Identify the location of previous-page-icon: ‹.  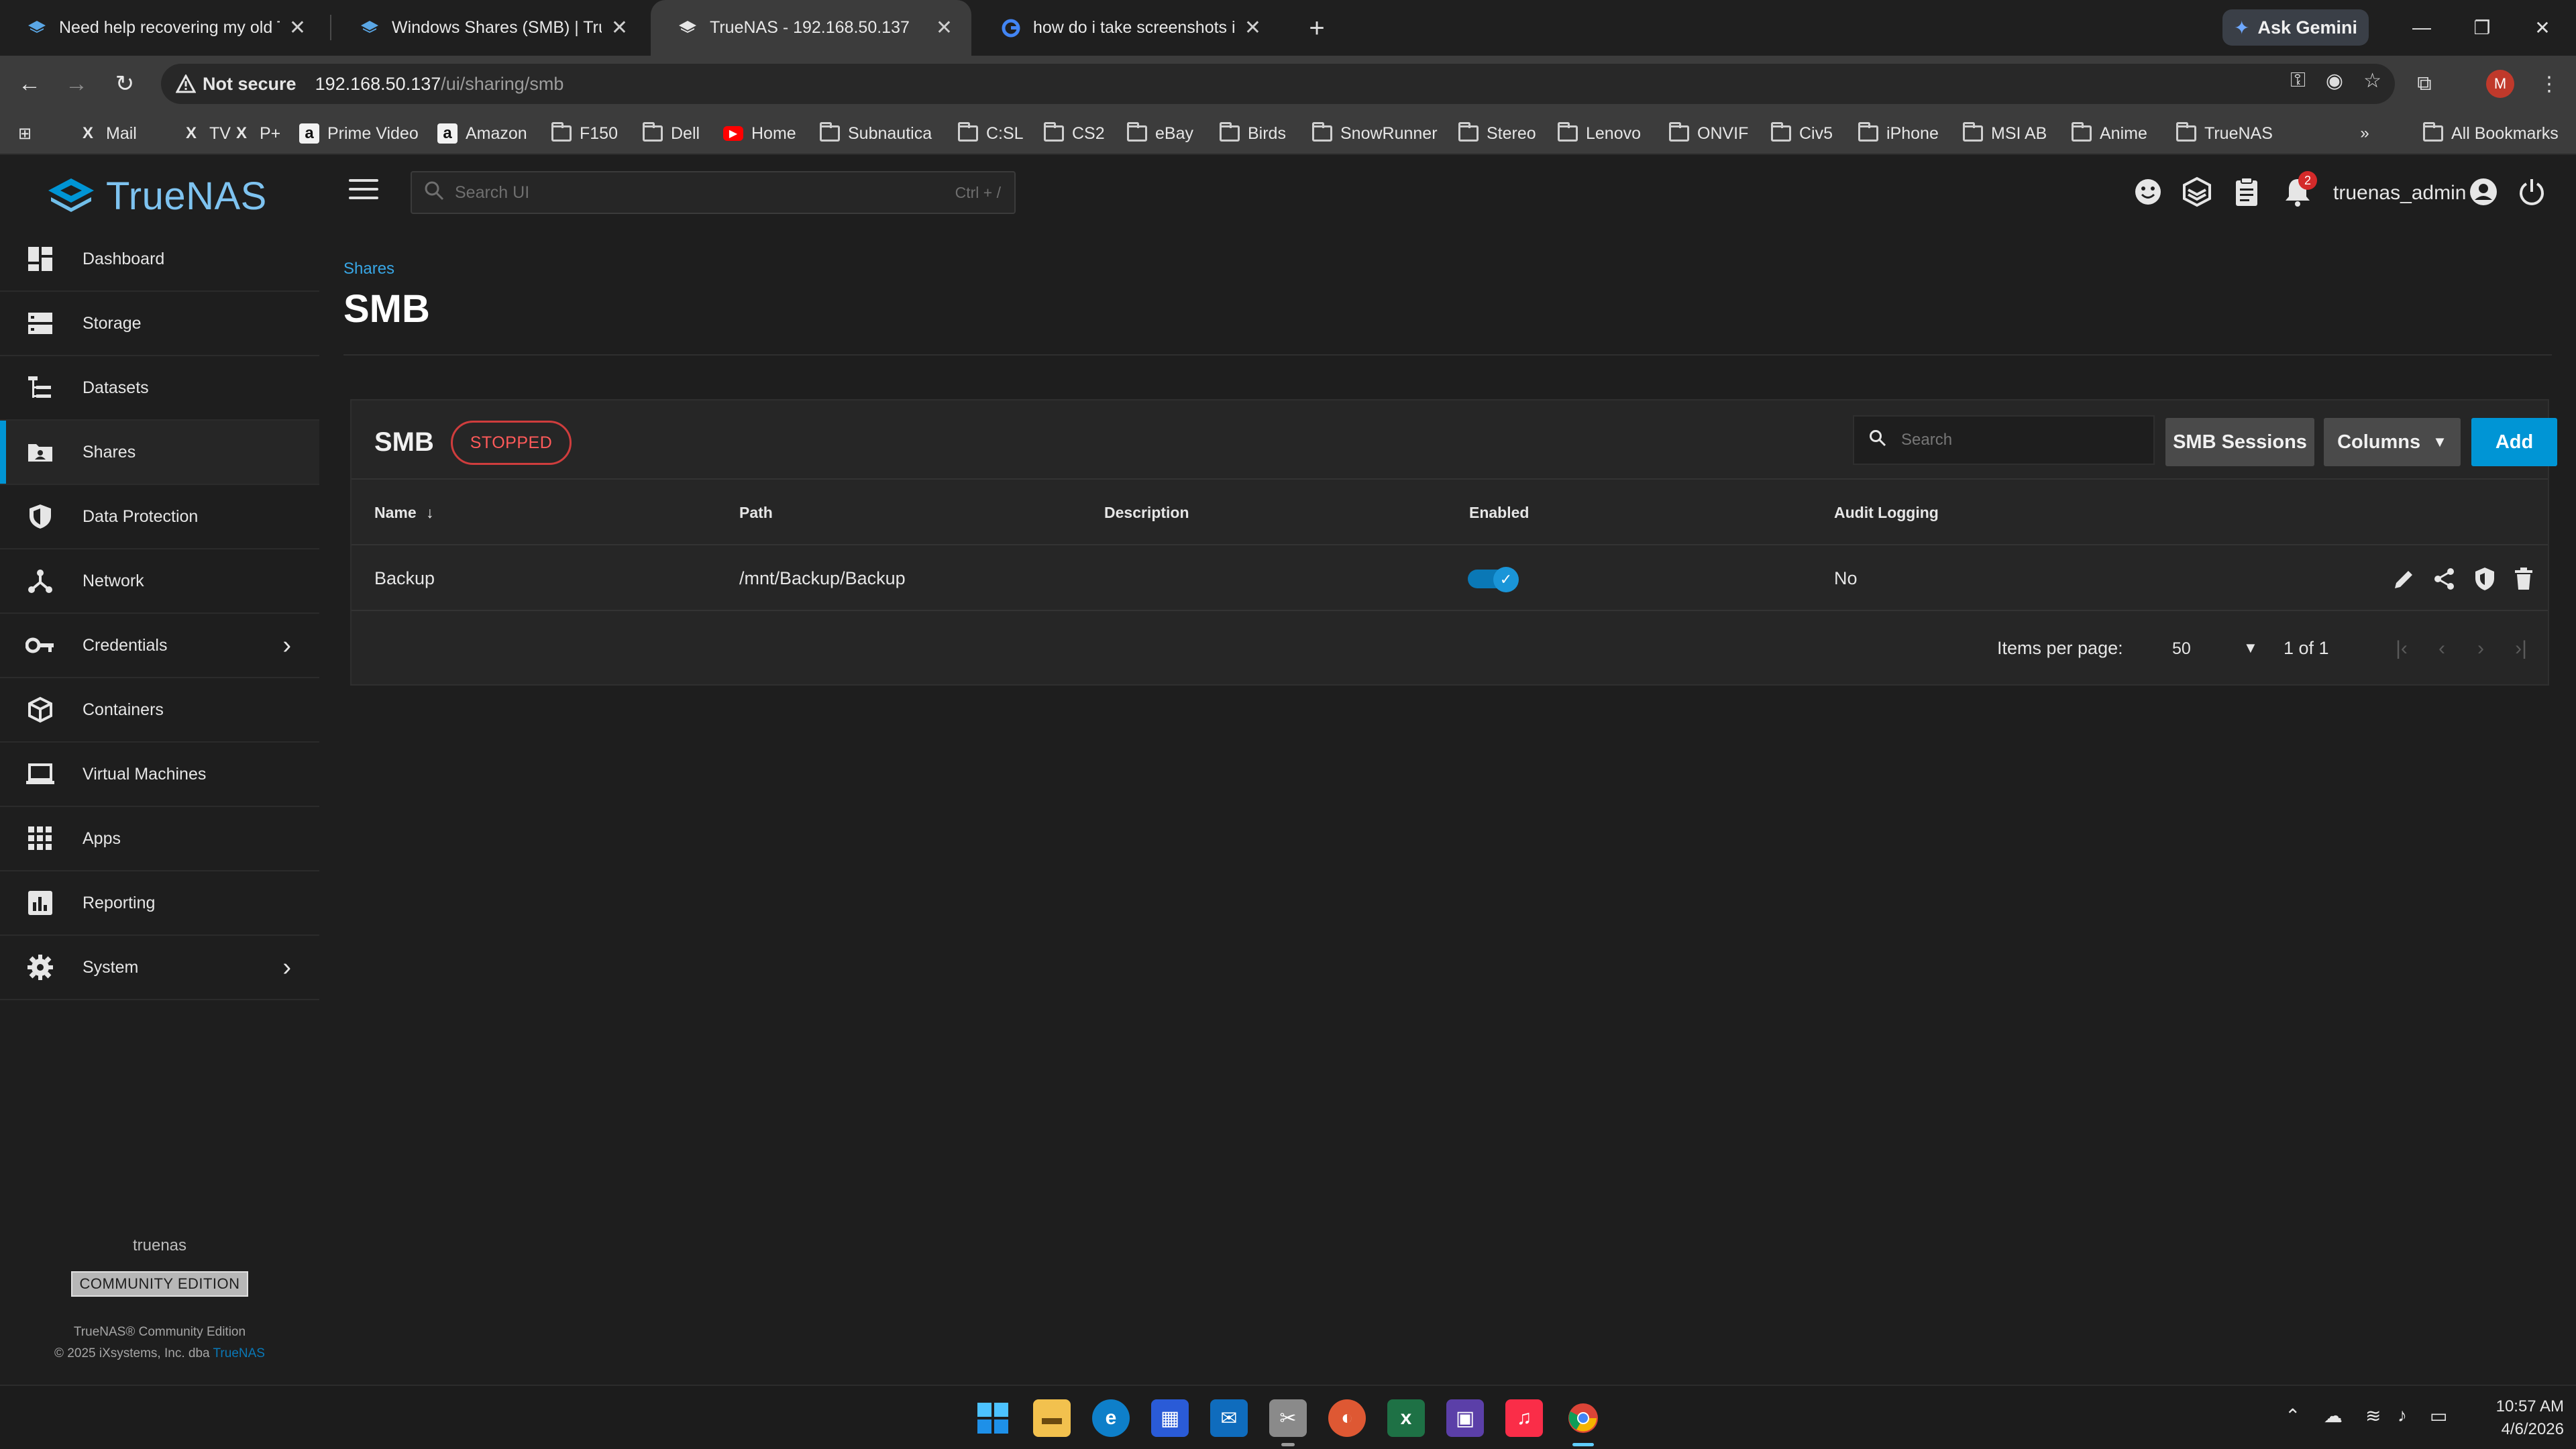
(2442, 649).